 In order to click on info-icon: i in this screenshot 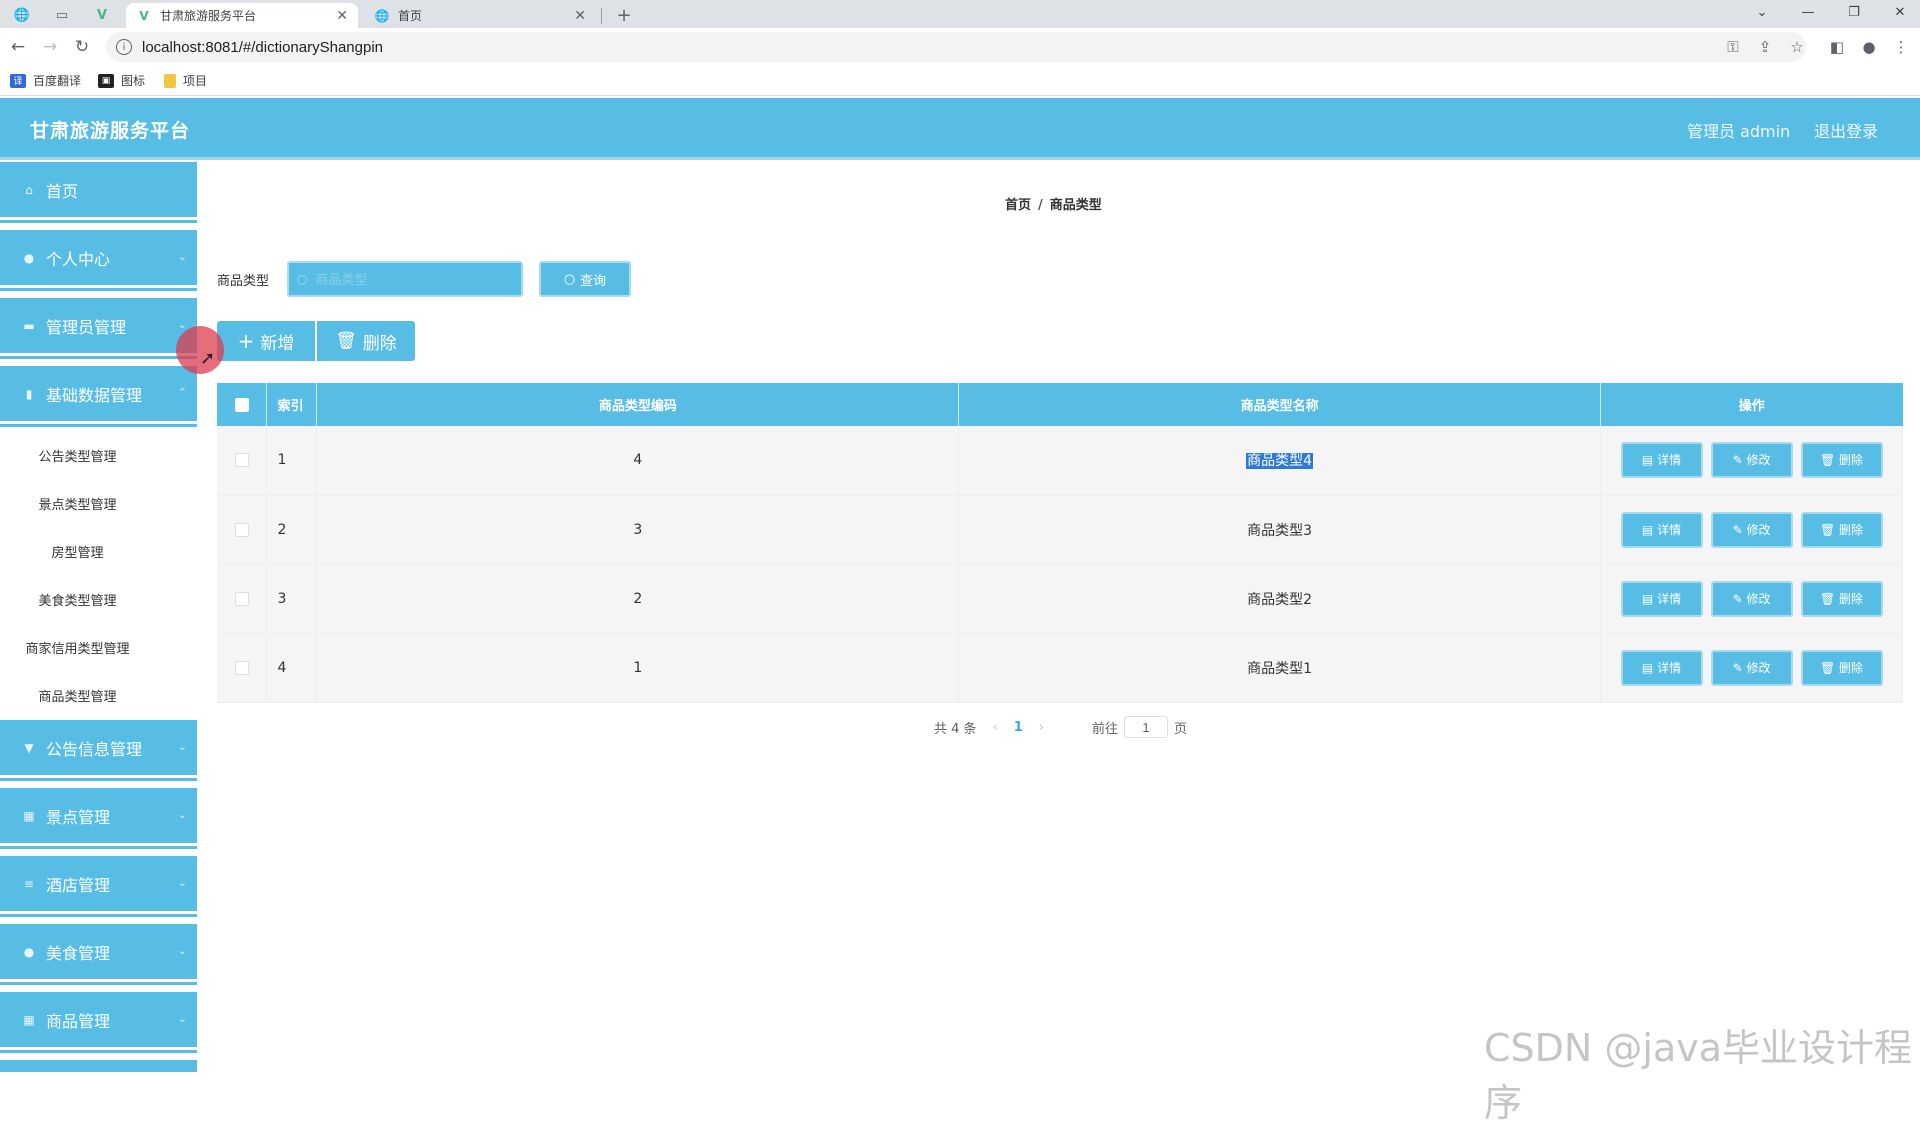, I will do `click(124, 47)`.